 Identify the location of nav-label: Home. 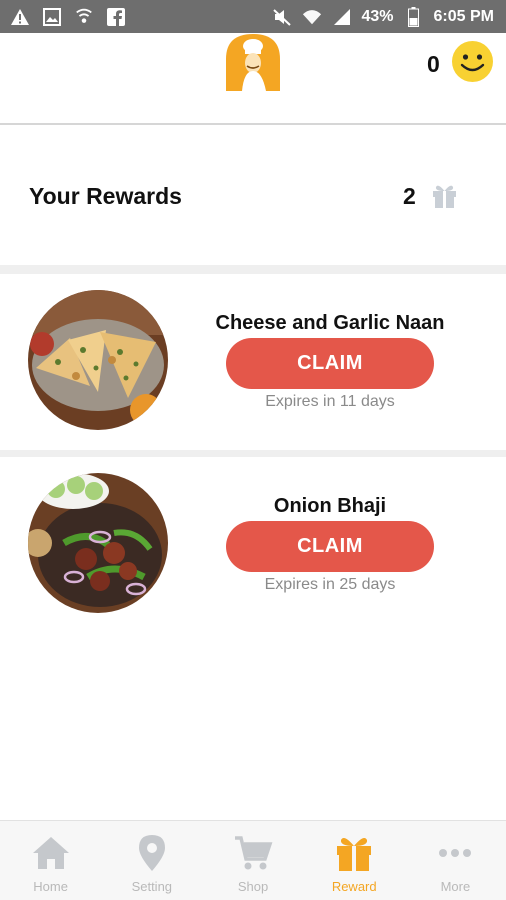
(50, 886).